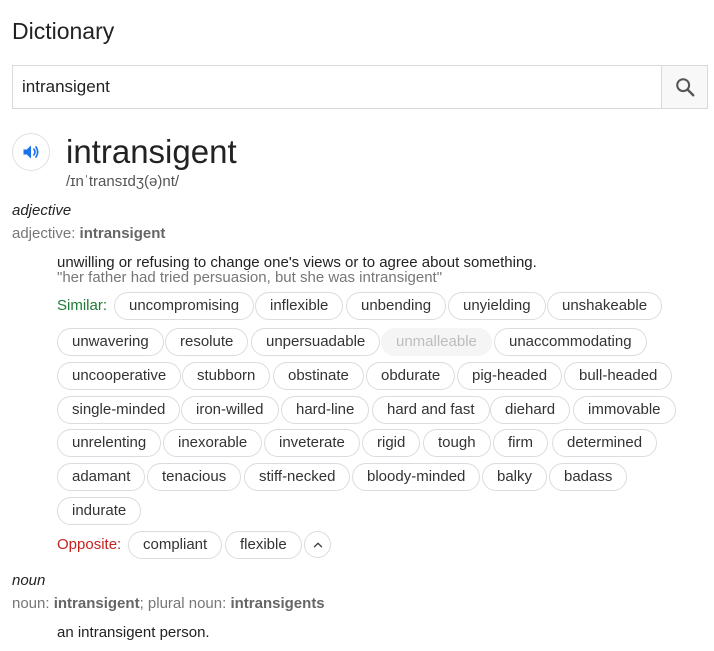  What do you see at coordinates (207, 342) in the screenshot?
I see `synonym-chip: resolute` at bounding box center [207, 342].